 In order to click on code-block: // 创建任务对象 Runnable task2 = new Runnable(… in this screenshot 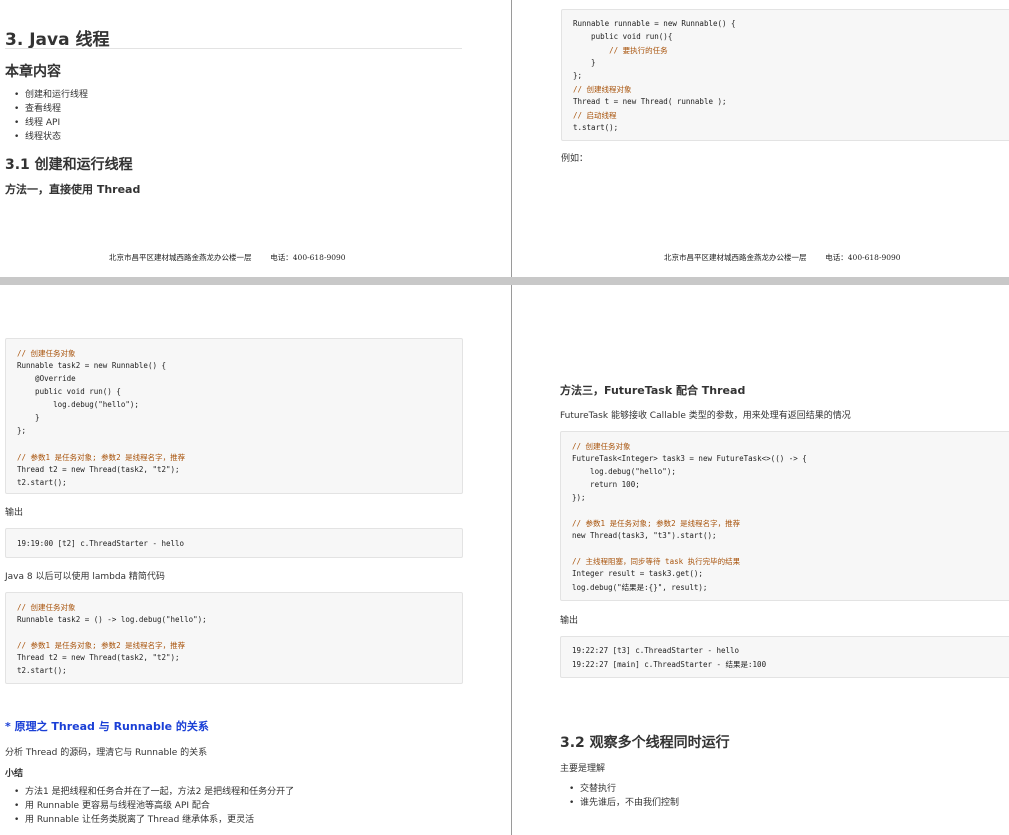, I will do `click(234, 416)`.